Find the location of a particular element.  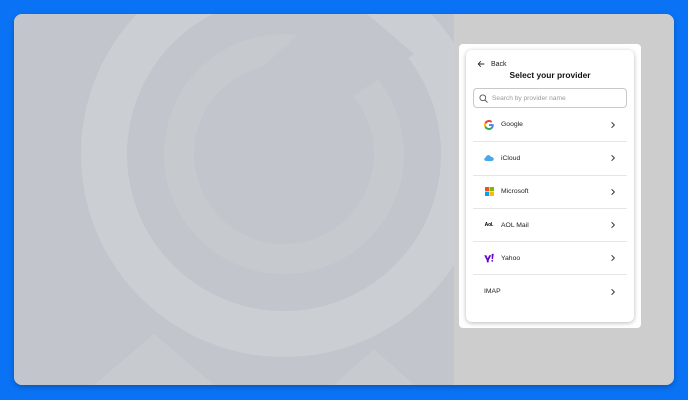

provider-item-imap: IMAP is located at coordinates (550, 290).